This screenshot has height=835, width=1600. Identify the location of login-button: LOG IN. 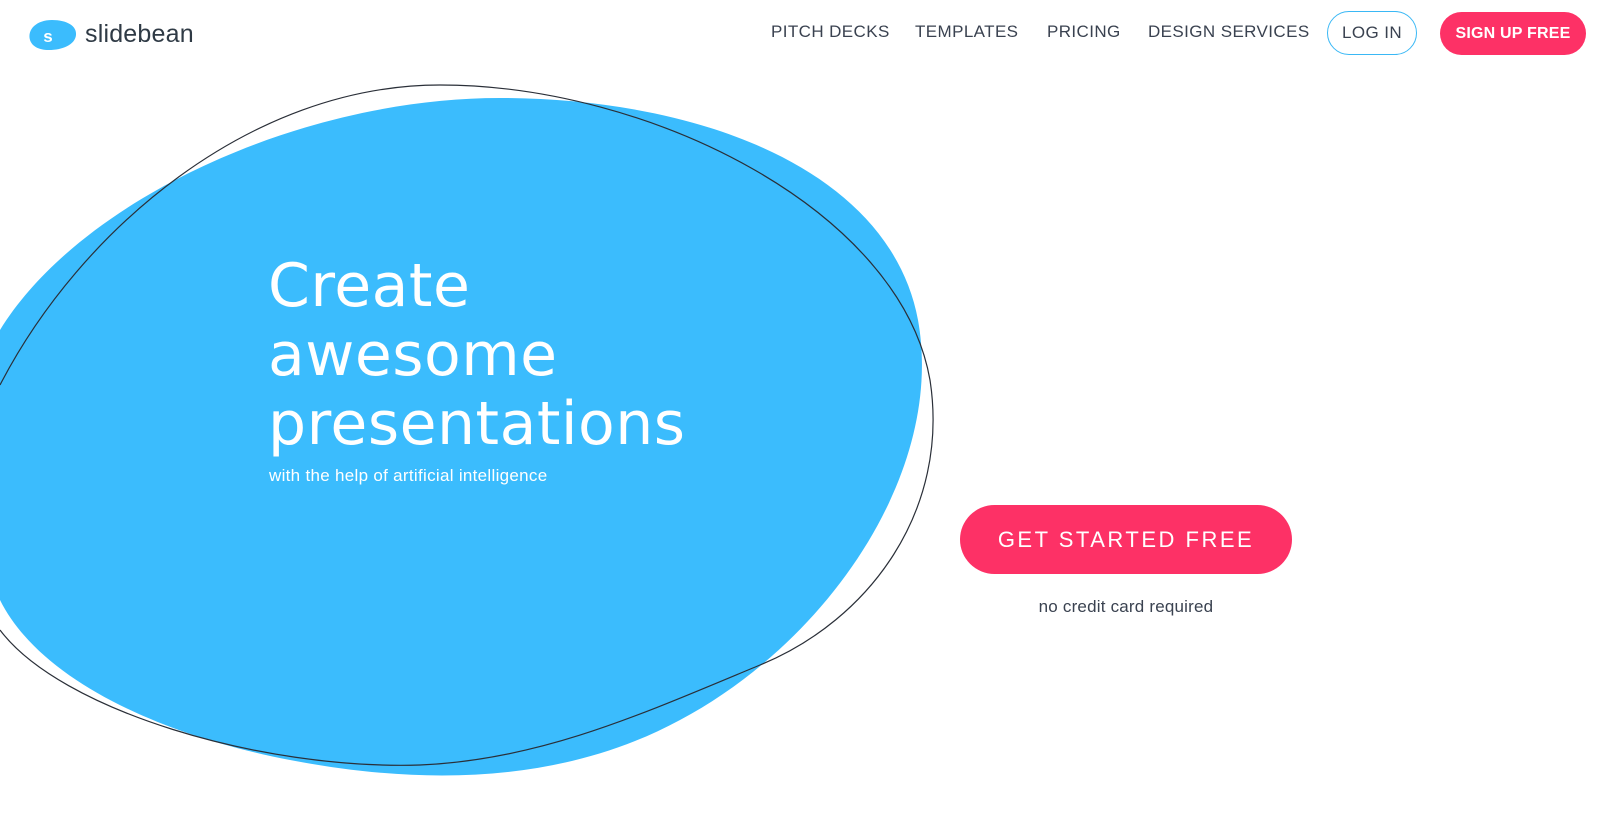
(1372, 33).